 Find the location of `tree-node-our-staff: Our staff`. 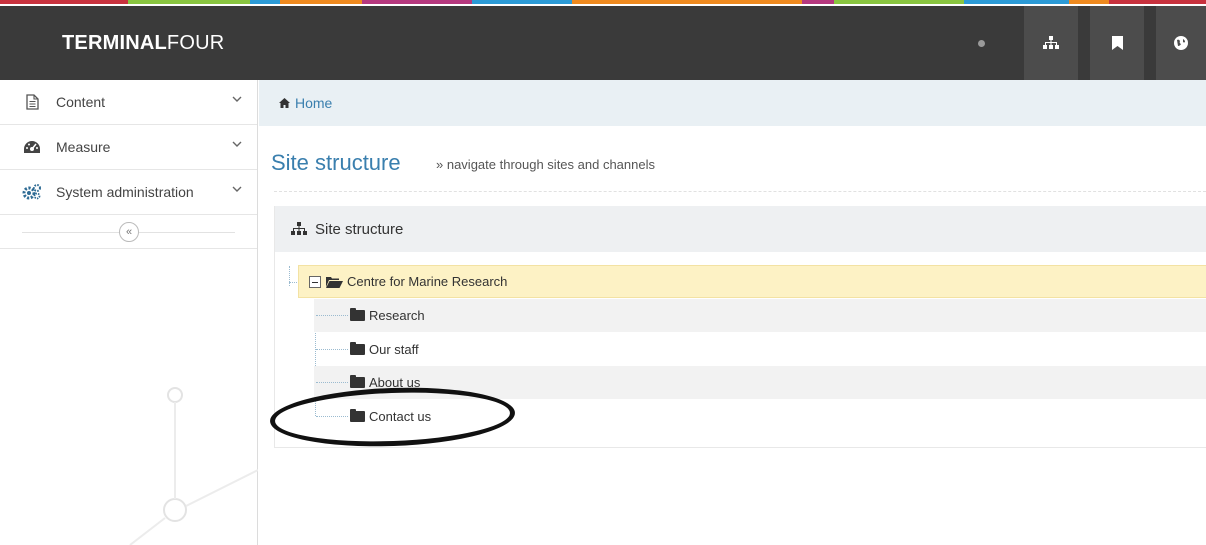

tree-node-our-staff: Our staff is located at coordinates (760, 349).